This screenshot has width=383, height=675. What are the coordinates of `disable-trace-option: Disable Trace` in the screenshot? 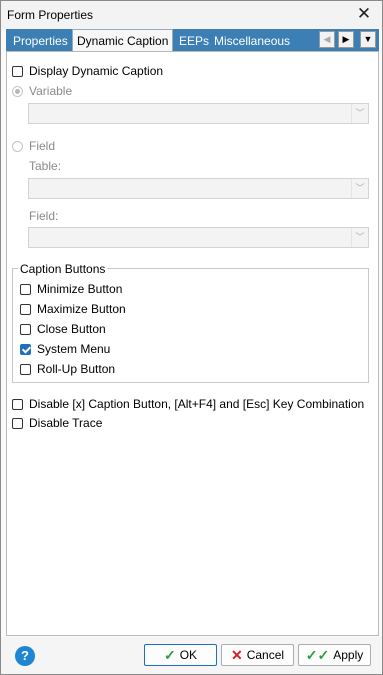 It's located at (57, 423).